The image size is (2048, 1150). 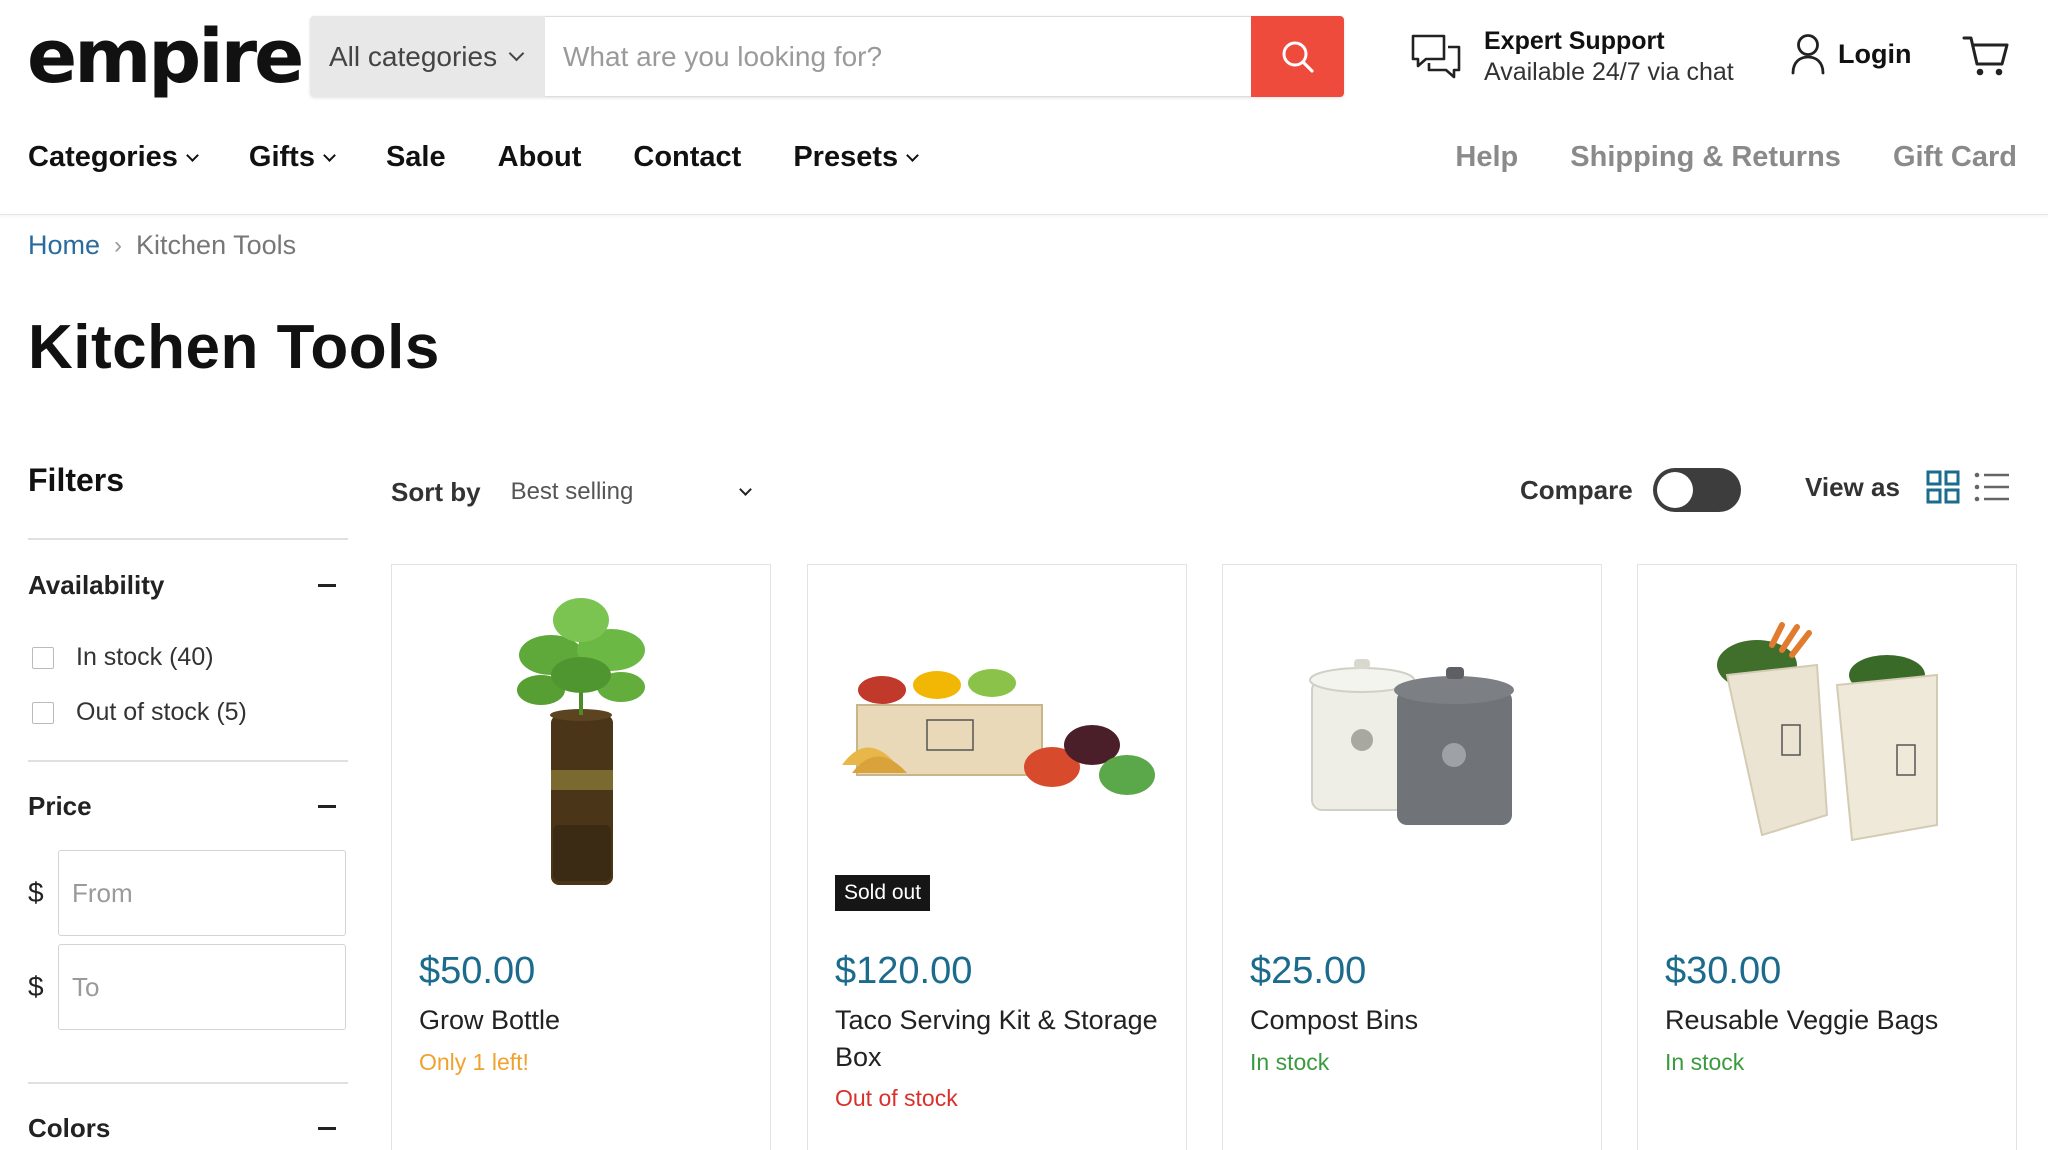 I want to click on sort-label: Sort by, so click(x=436, y=491).